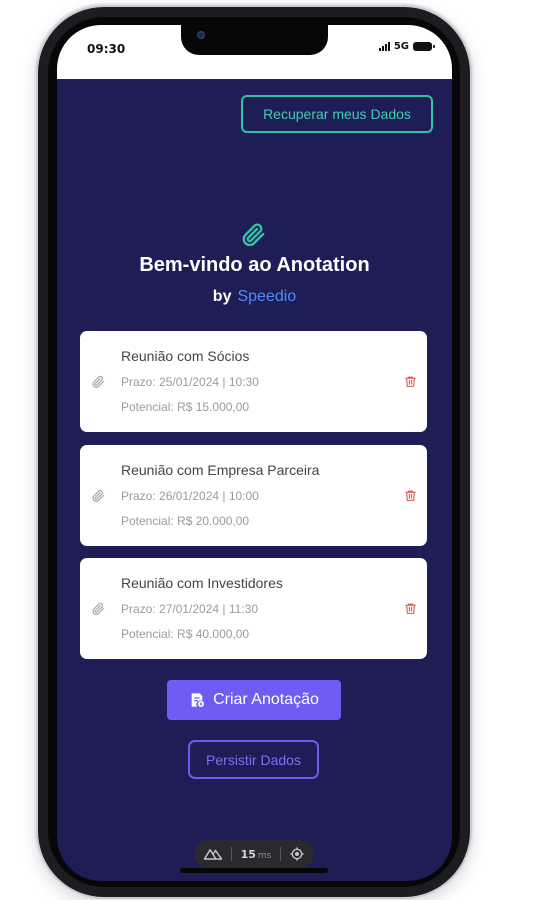  Describe the element at coordinates (106, 49) in the screenshot. I see `status-time: 09:30` at that location.